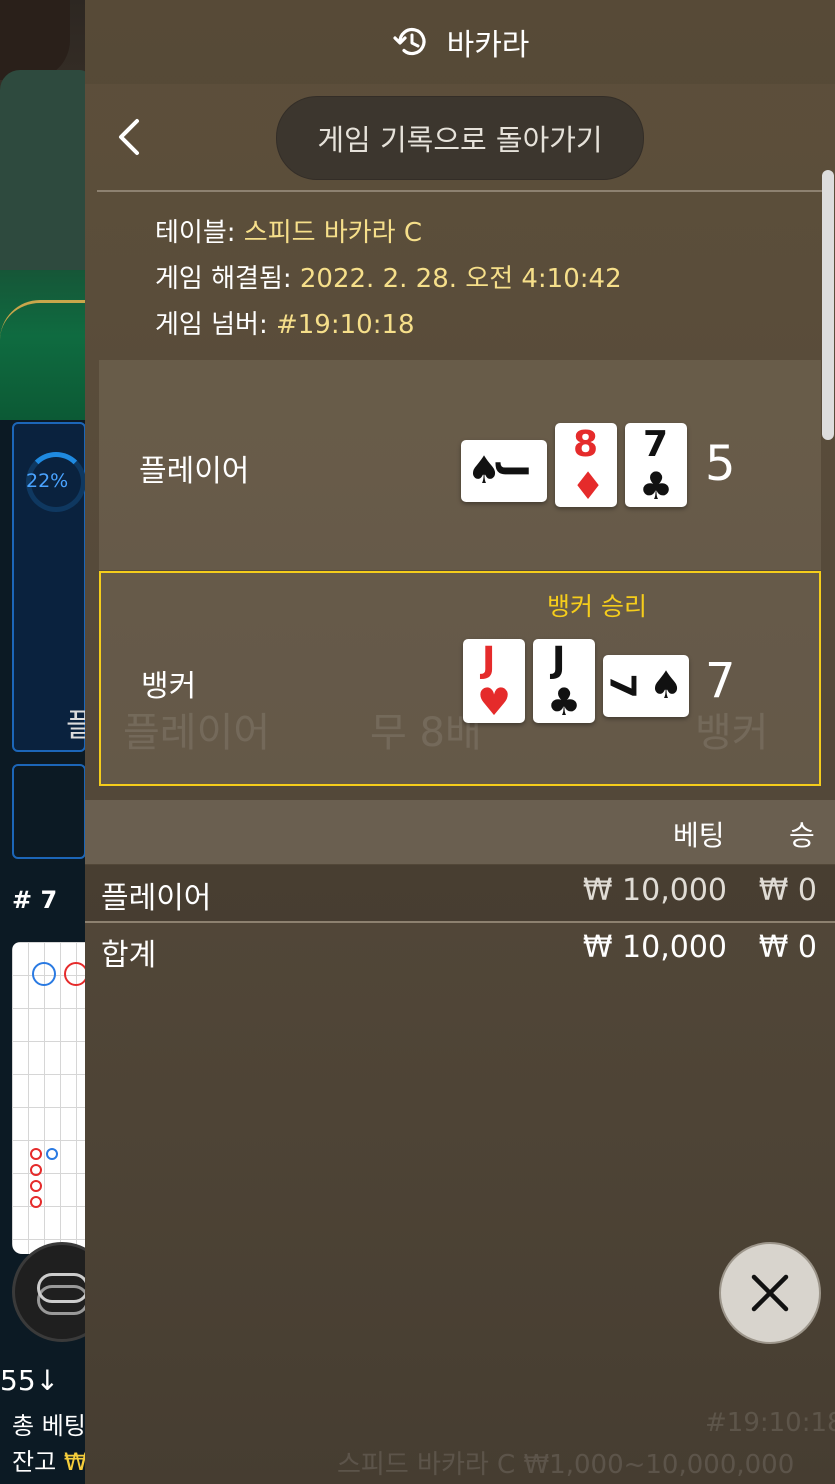 The image size is (835, 1484). I want to click on banker-win-label: 뱅커 승리, so click(597, 606).